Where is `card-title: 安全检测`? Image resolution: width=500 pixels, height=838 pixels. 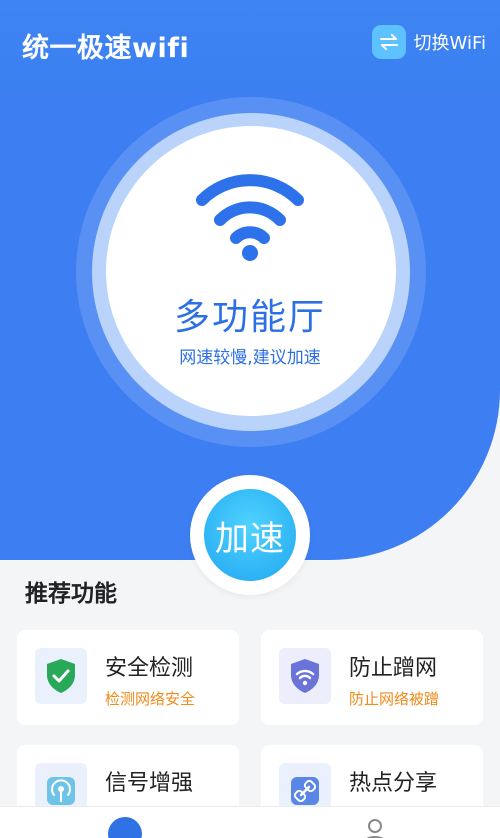
card-title: 安全检测 is located at coordinates (149, 668).